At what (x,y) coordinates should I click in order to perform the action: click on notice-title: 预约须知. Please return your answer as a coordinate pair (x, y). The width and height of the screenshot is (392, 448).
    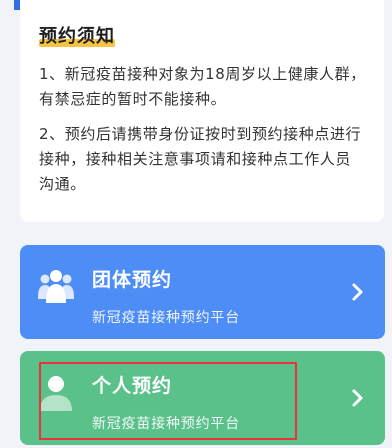
    Looking at the image, I should click on (77, 36).